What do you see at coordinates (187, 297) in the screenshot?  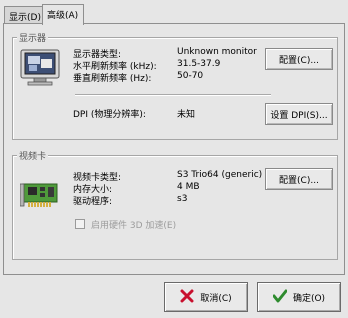 I see `x-icon` at bounding box center [187, 297].